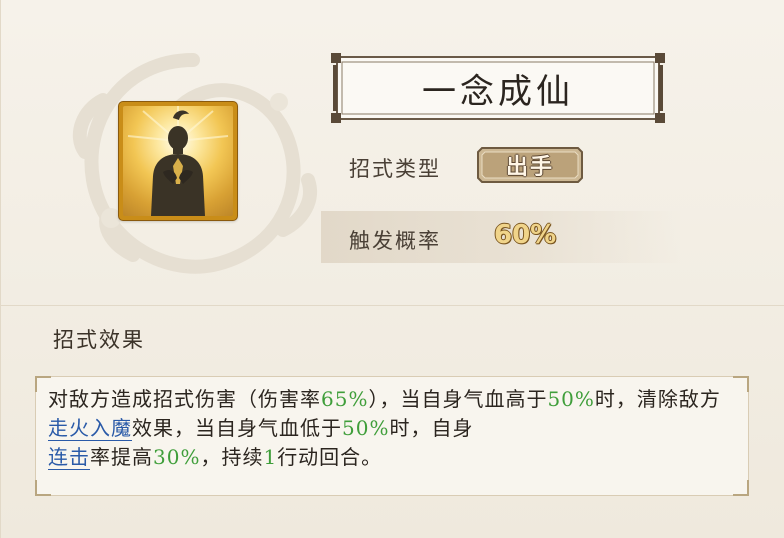  I want to click on keyword-link-zouhuorumo: 走火入魔, so click(90, 428).